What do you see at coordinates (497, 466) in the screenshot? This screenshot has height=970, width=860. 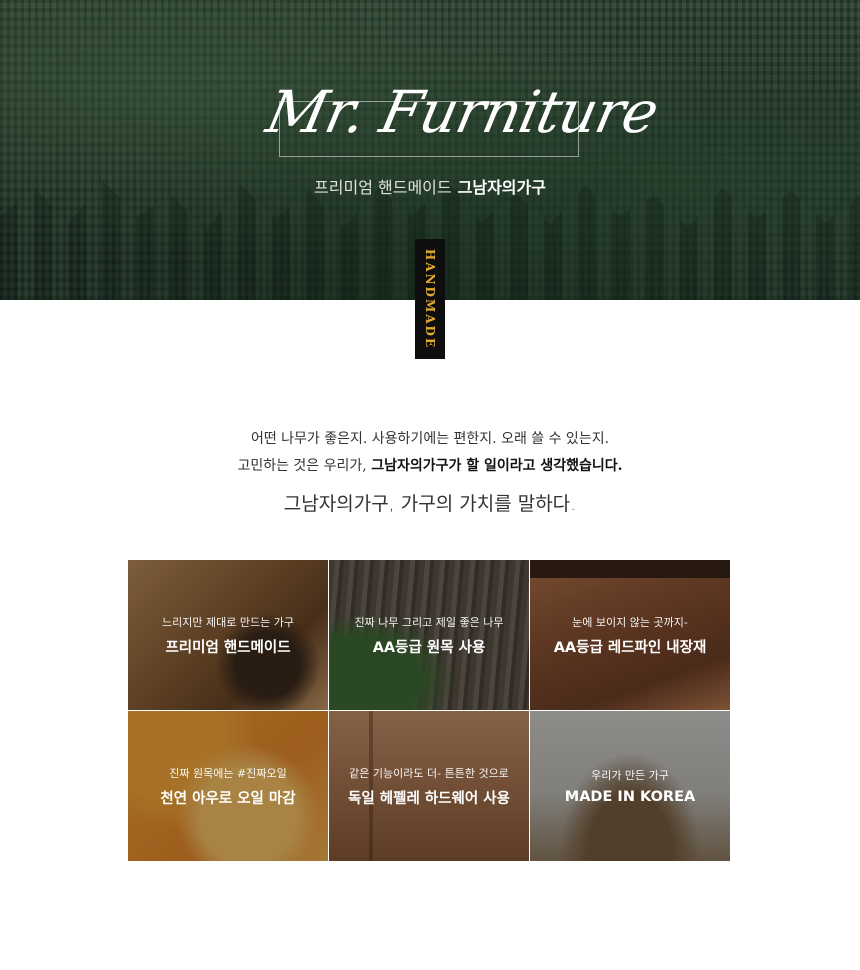 I see `intro-line-2-bold: 그남자의가구가 할 일이라고 생각했습니다.` at bounding box center [497, 466].